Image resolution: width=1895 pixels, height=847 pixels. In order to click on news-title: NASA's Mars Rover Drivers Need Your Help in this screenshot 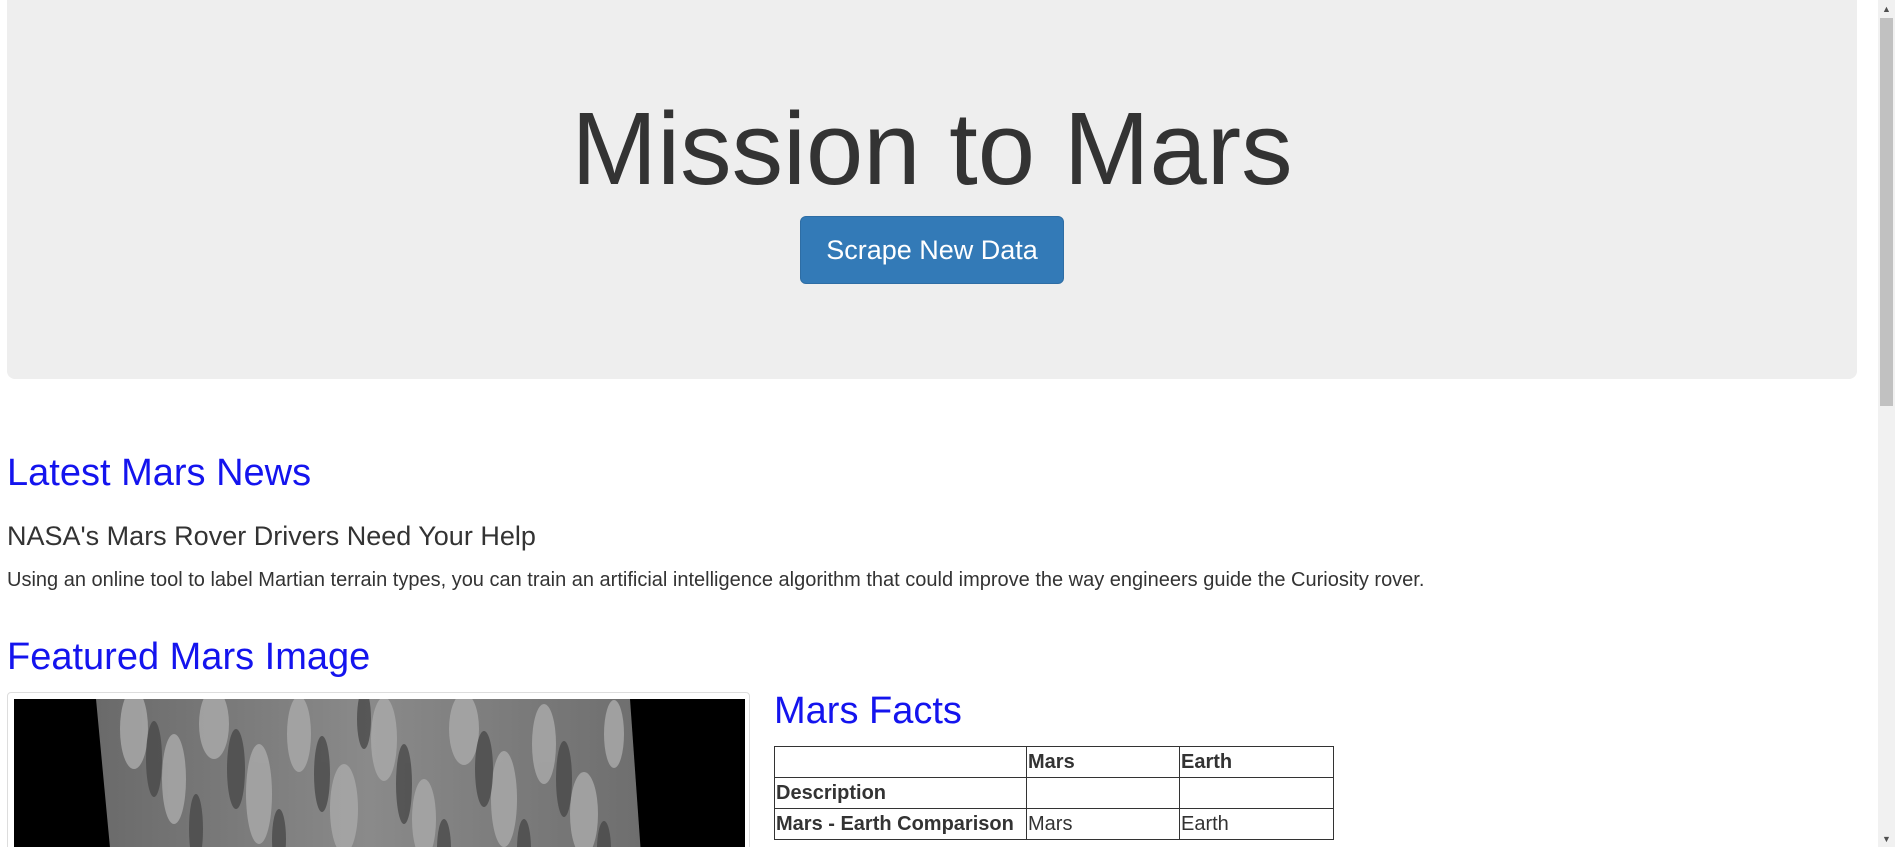, I will do `click(271, 536)`.